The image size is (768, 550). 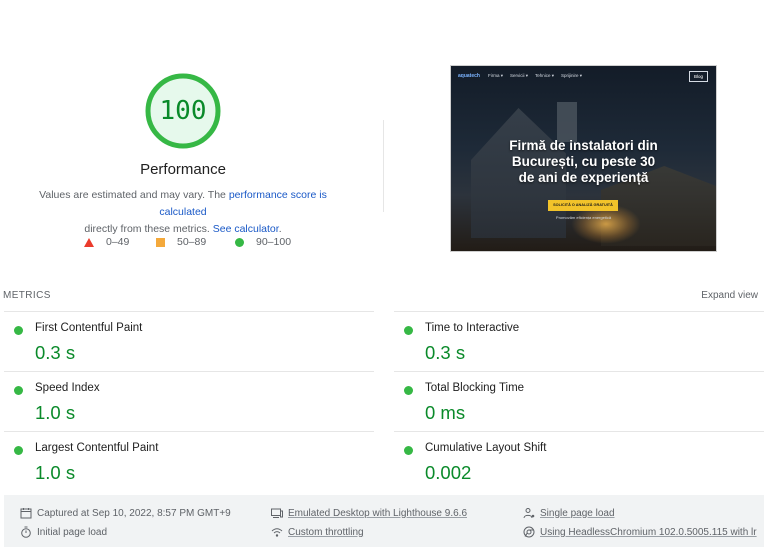 What do you see at coordinates (583, 205) in the screenshot?
I see `screenshot-cta-button: SOLICITĂ O ANALIZĂ GRATUITĂ` at bounding box center [583, 205].